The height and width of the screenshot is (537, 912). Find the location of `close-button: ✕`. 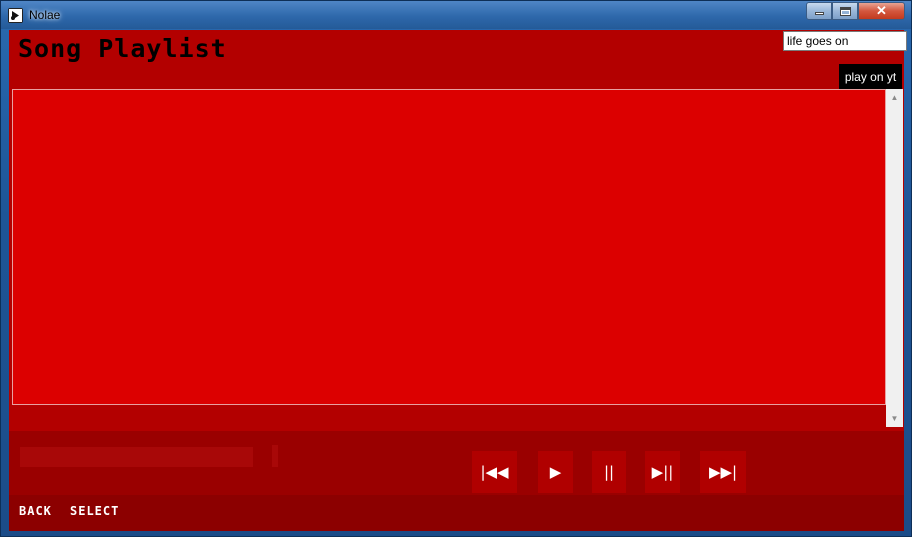

close-button: ✕ is located at coordinates (881, 11).